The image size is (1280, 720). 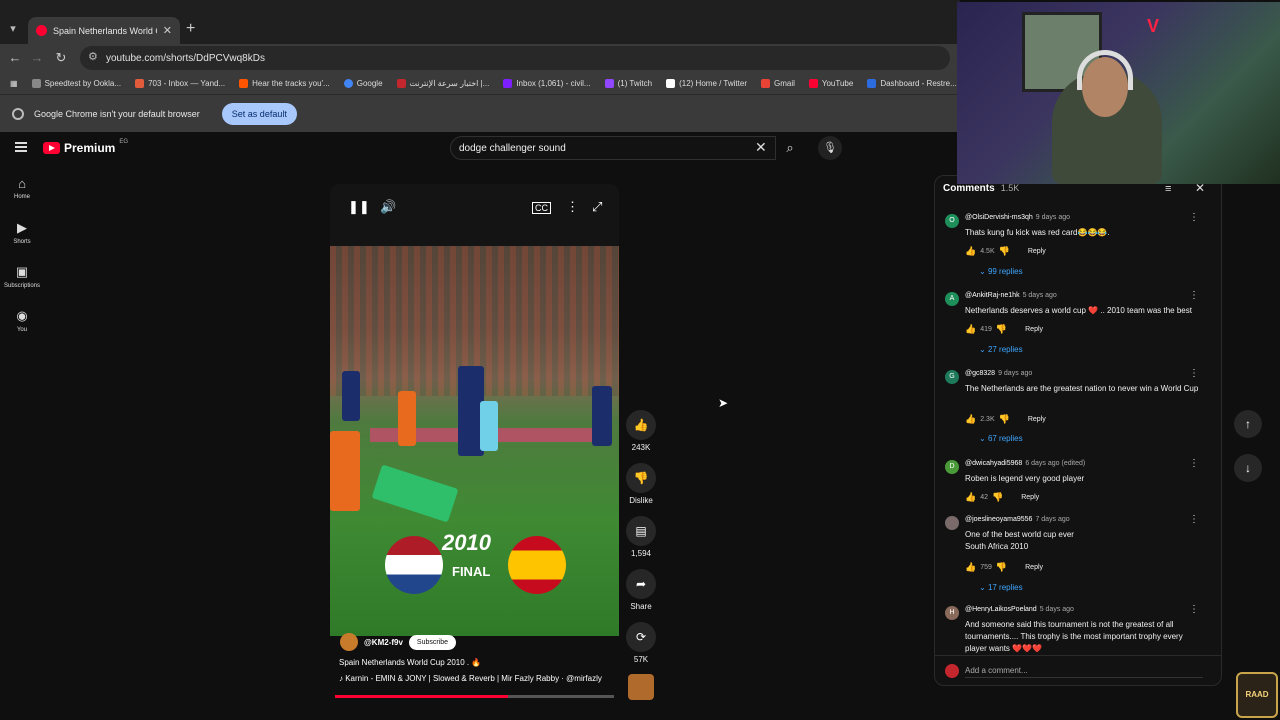 I want to click on menu-icon, so click(x=21, y=147).